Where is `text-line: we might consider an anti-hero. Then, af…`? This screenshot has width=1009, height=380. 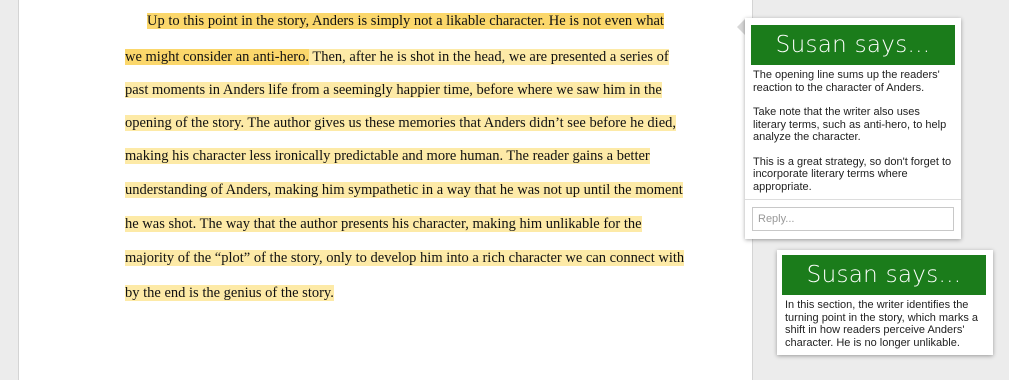 text-line: we might consider an anti-hero. Then, af… is located at coordinates (397, 57).